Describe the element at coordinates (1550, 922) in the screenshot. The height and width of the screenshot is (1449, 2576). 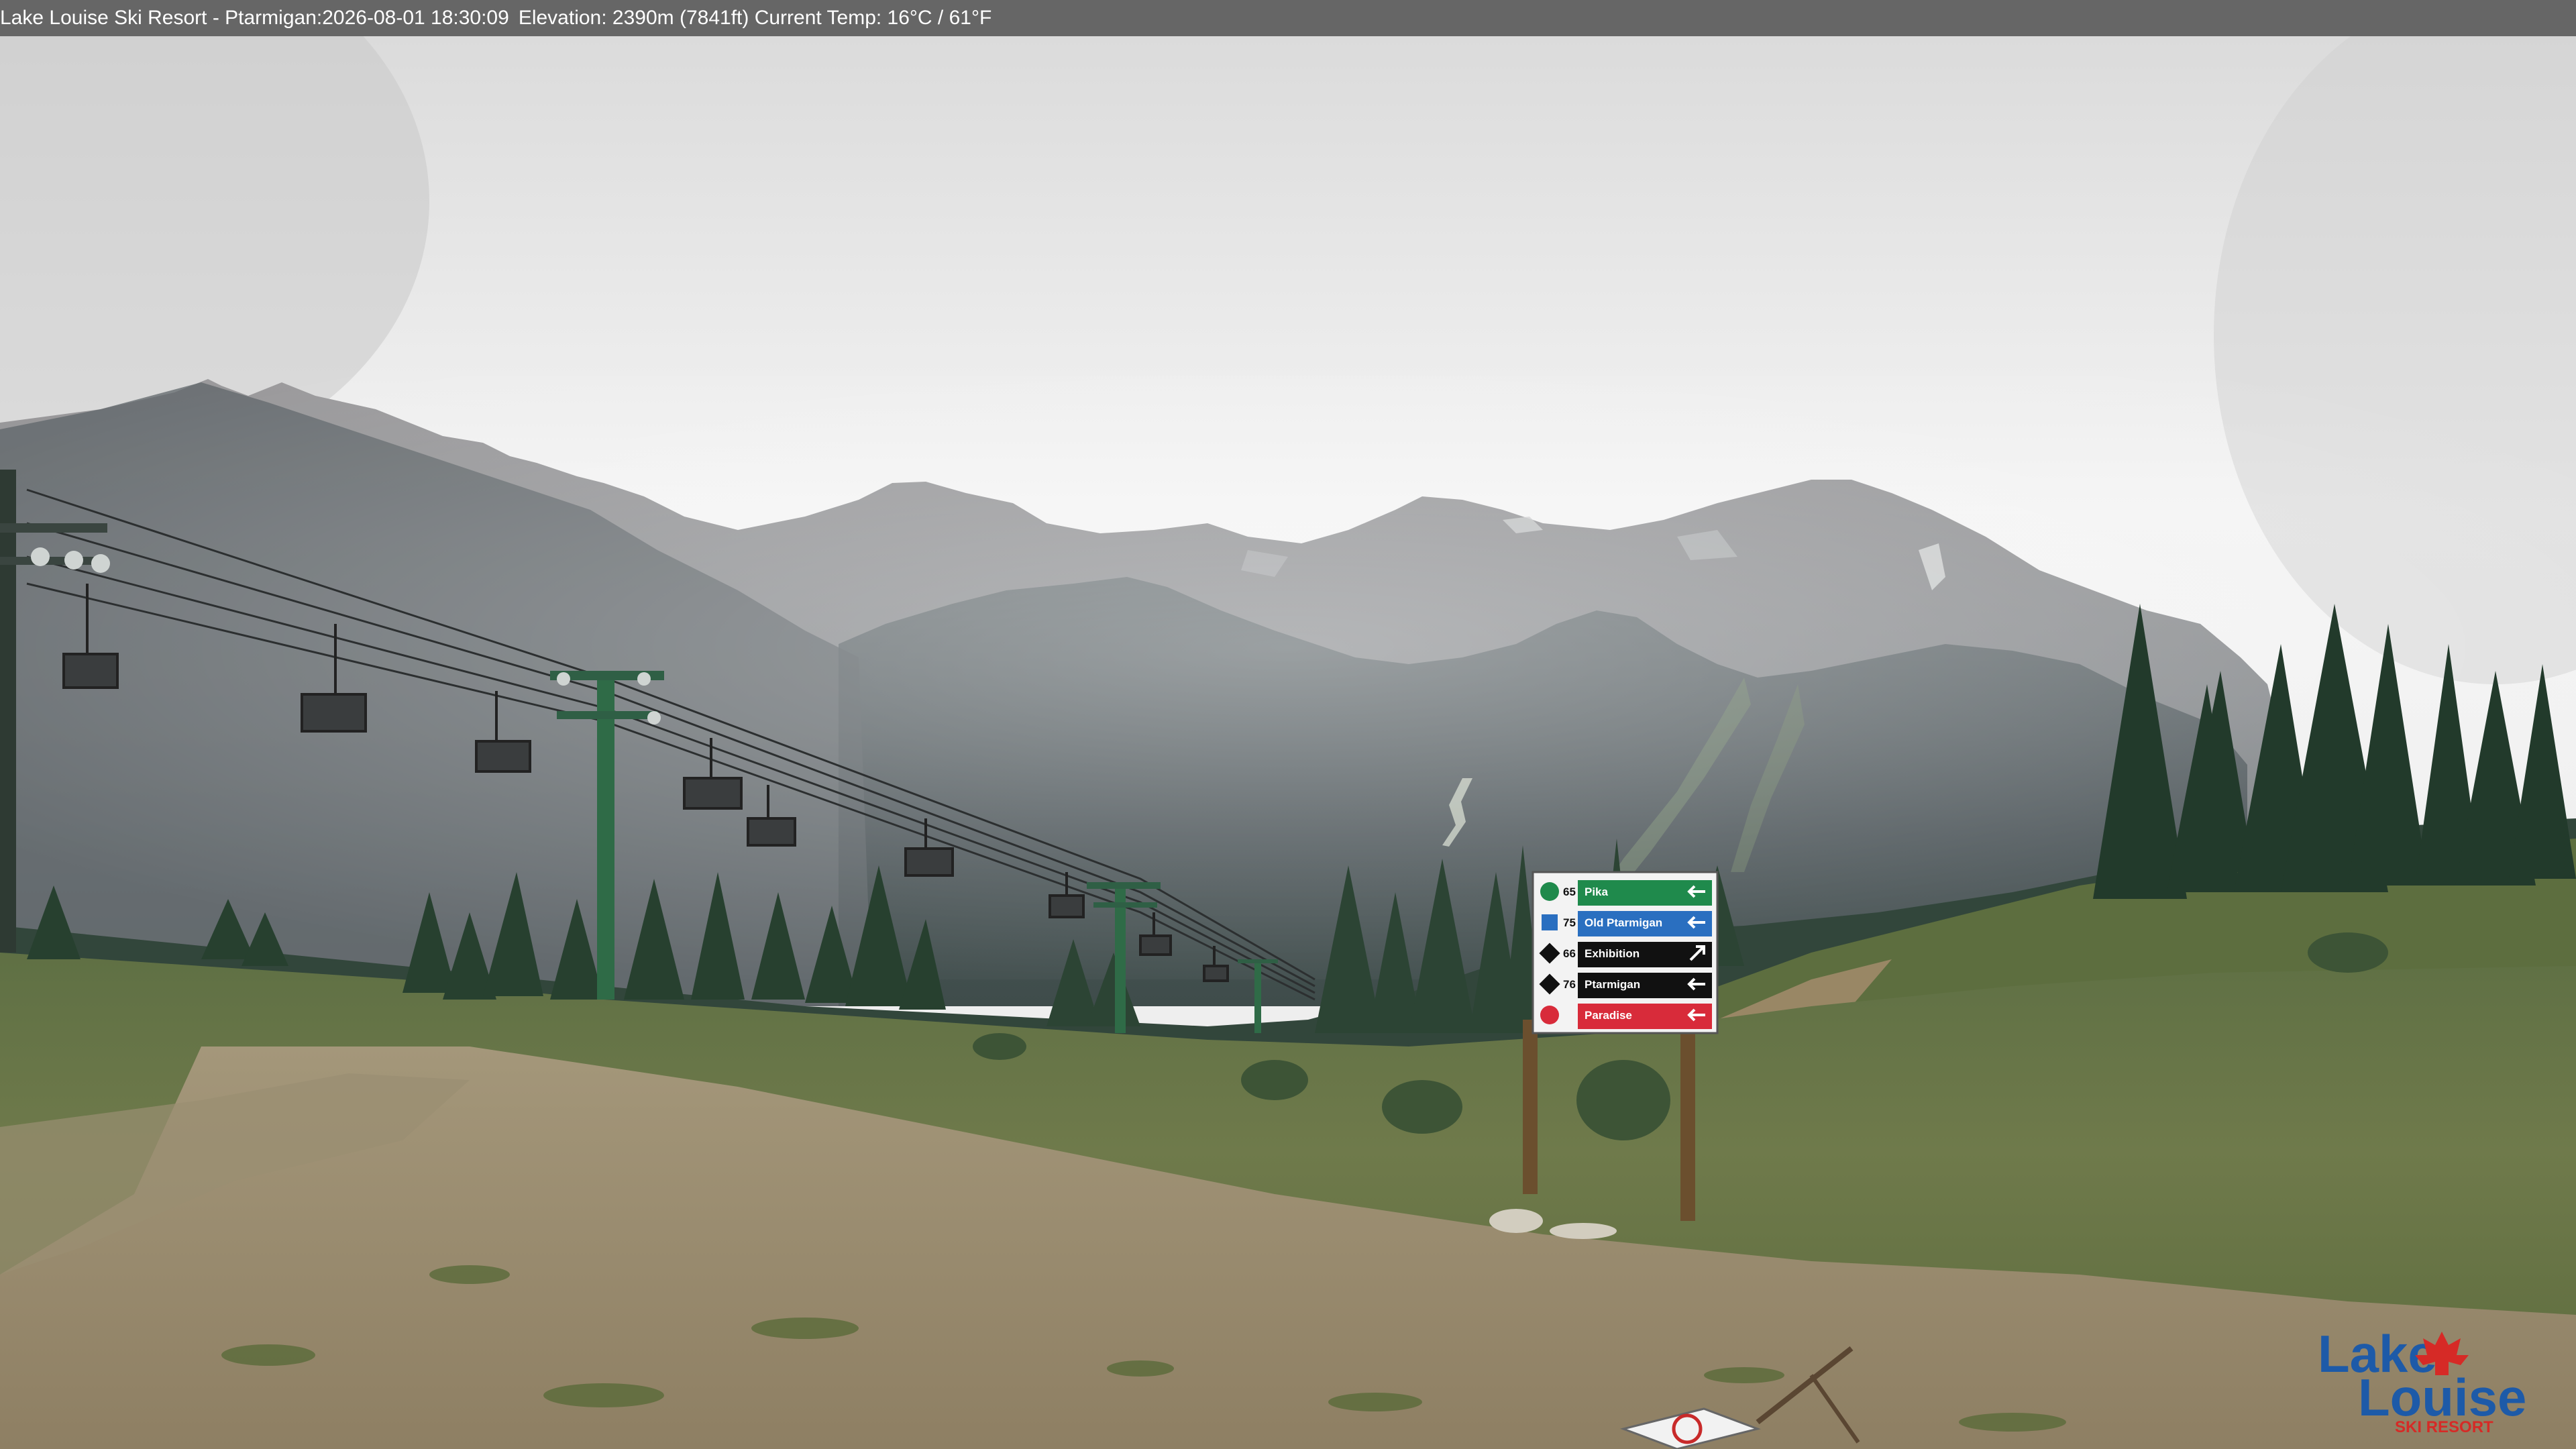
I see `blue-square-icon` at that location.